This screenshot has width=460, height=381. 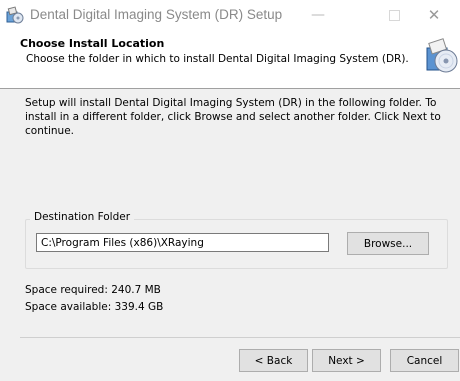 I want to click on maximize-icon, so click(x=394, y=15).